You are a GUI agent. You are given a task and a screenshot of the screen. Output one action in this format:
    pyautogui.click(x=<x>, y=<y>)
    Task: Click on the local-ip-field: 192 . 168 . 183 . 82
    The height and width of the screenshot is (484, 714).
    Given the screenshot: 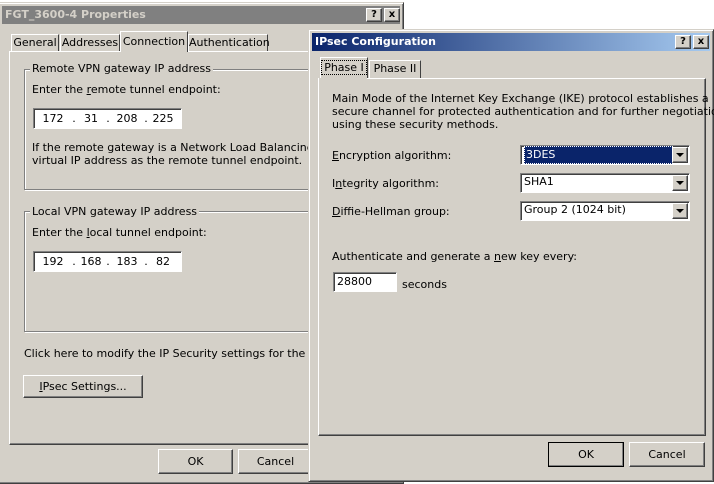 What is the action you would take?
    pyautogui.click(x=107, y=261)
    